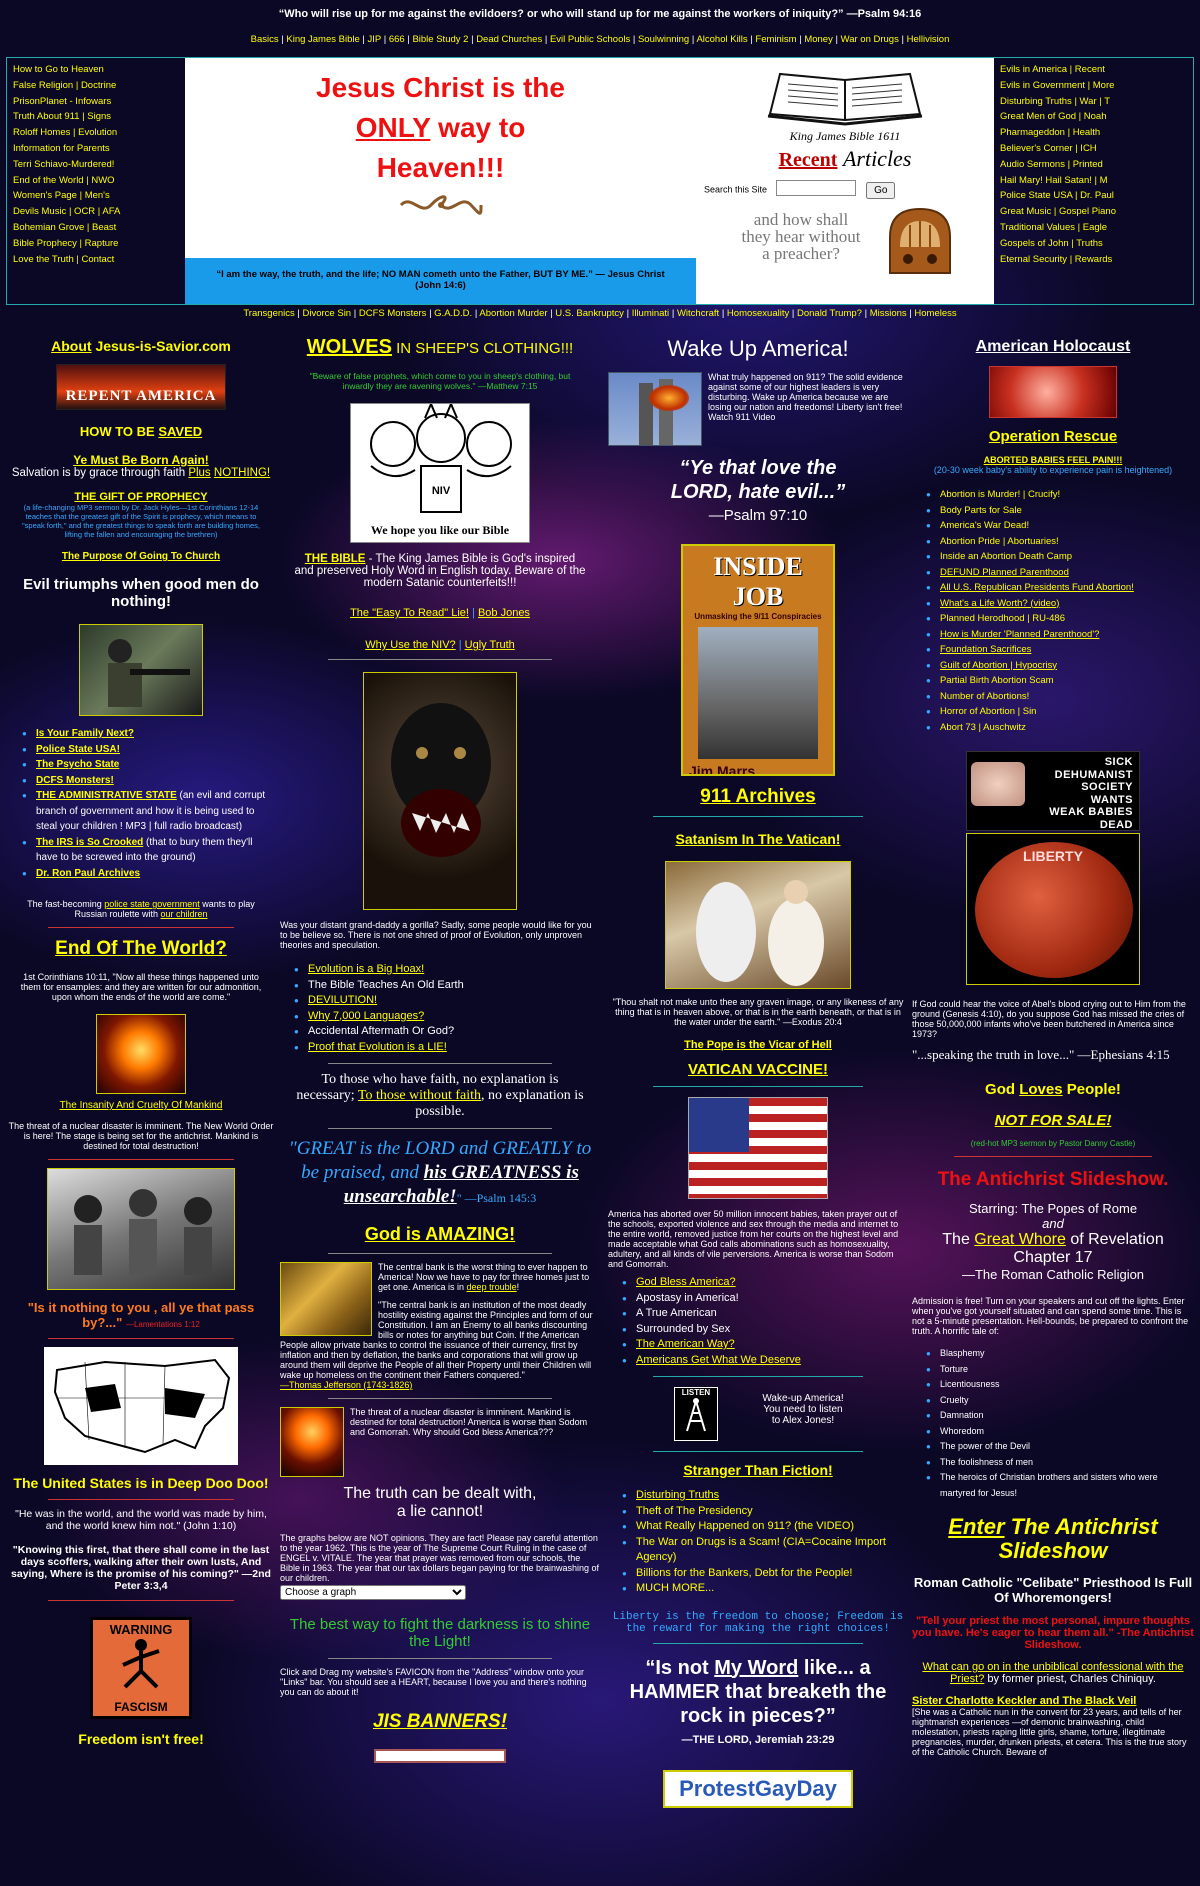 This screenshot has width=1200, height=1886. Describe the element at coordinates (758, 313) in the screenshot. I see `sub-nav-link: Homosexuality` at that location.